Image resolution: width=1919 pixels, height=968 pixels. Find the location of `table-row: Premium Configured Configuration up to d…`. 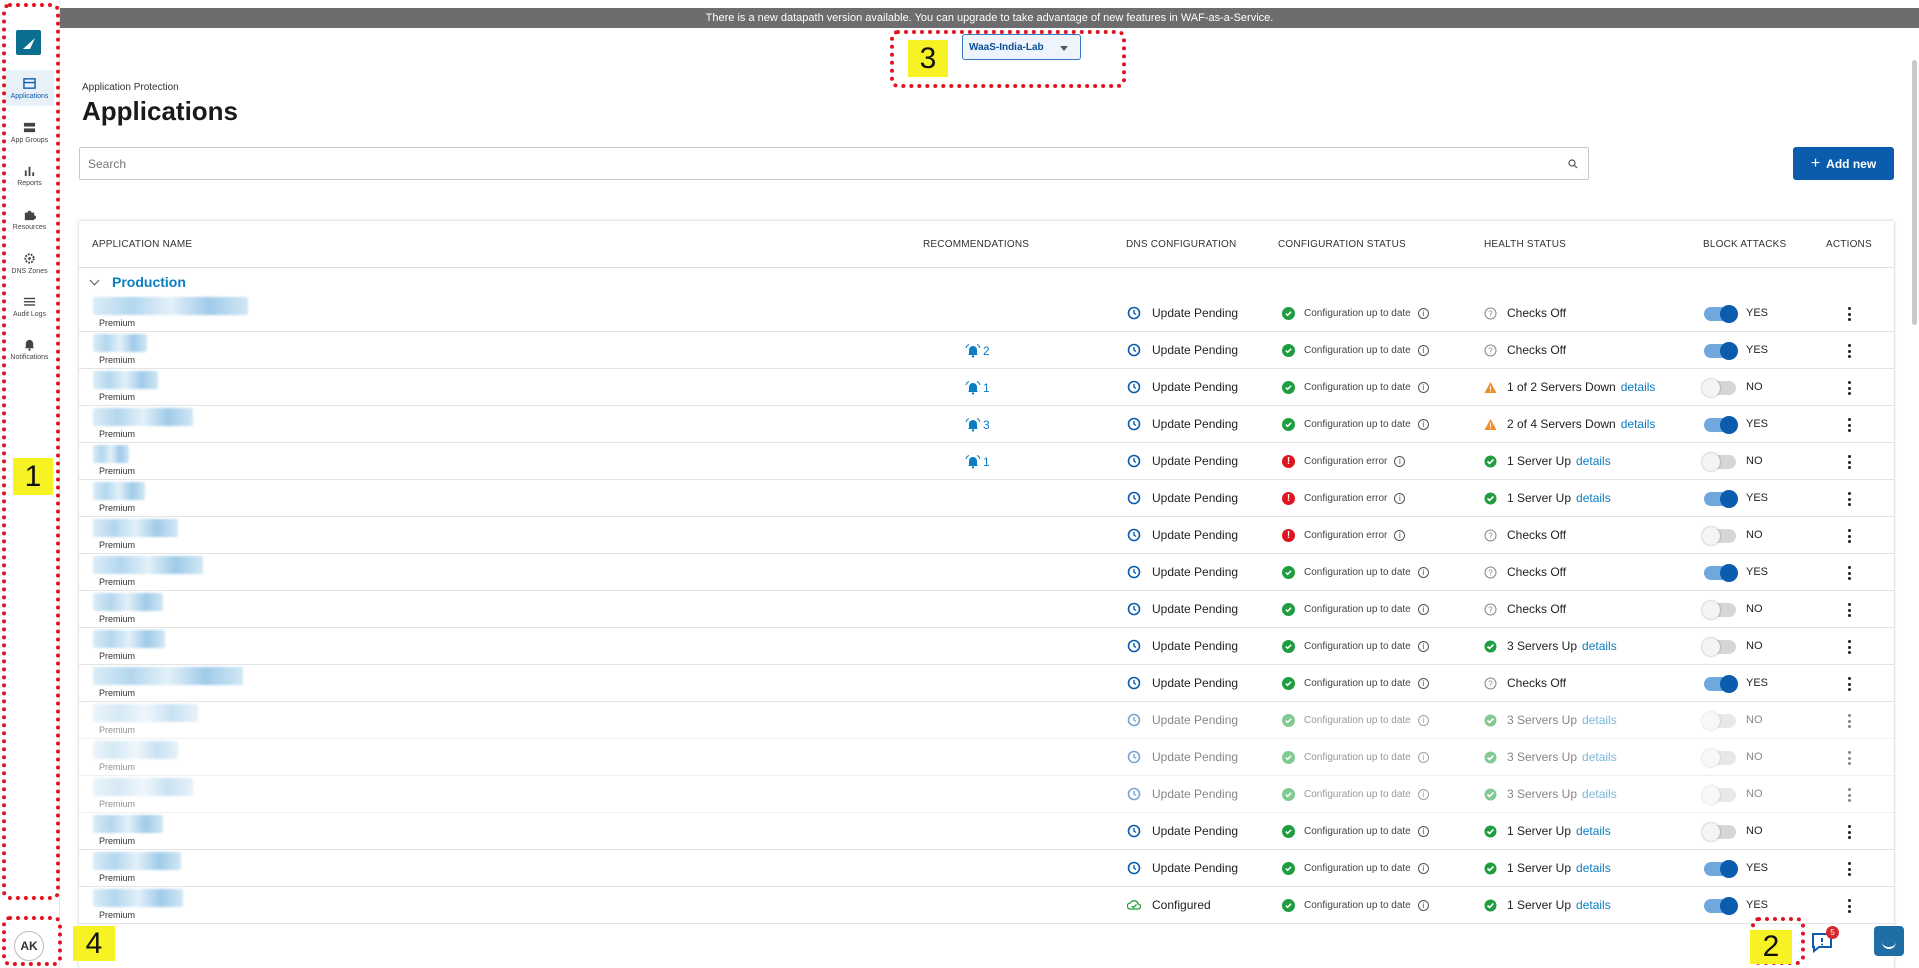

table-row: Premium Configured Configuration up to d… is located at coordinates (986, 905).